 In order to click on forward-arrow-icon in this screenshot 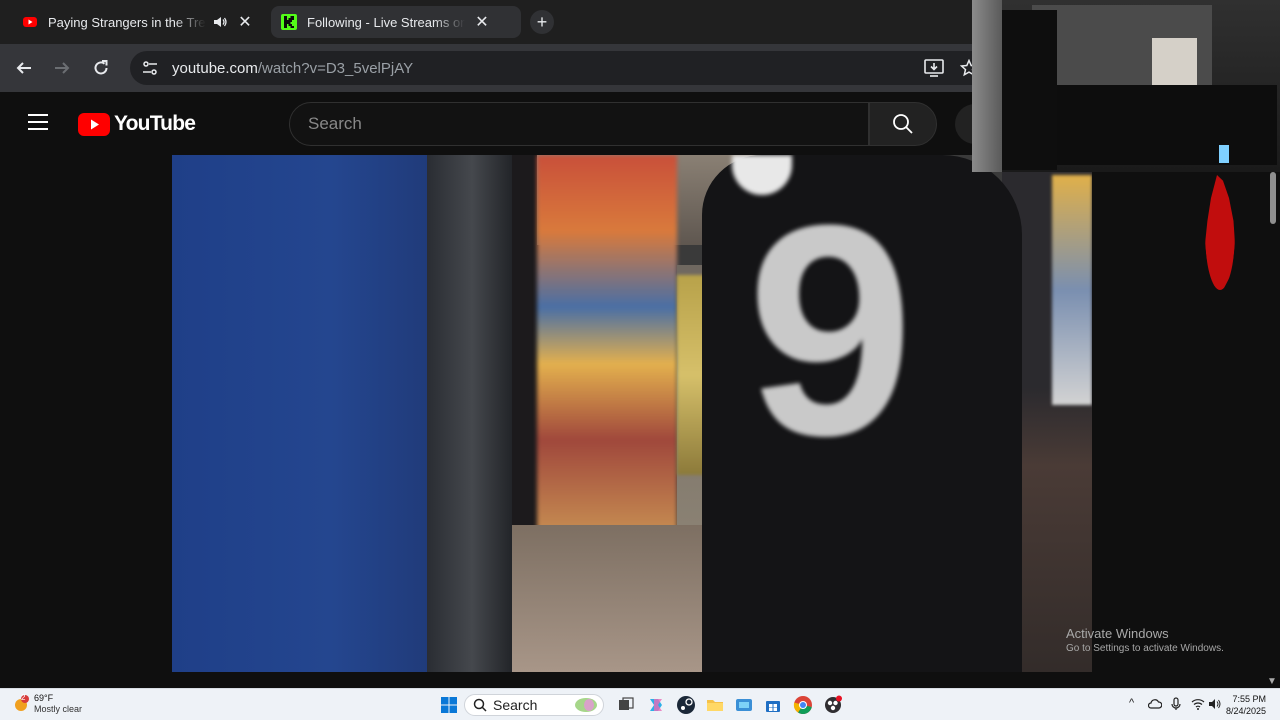, I will do `click(62, 68)`.